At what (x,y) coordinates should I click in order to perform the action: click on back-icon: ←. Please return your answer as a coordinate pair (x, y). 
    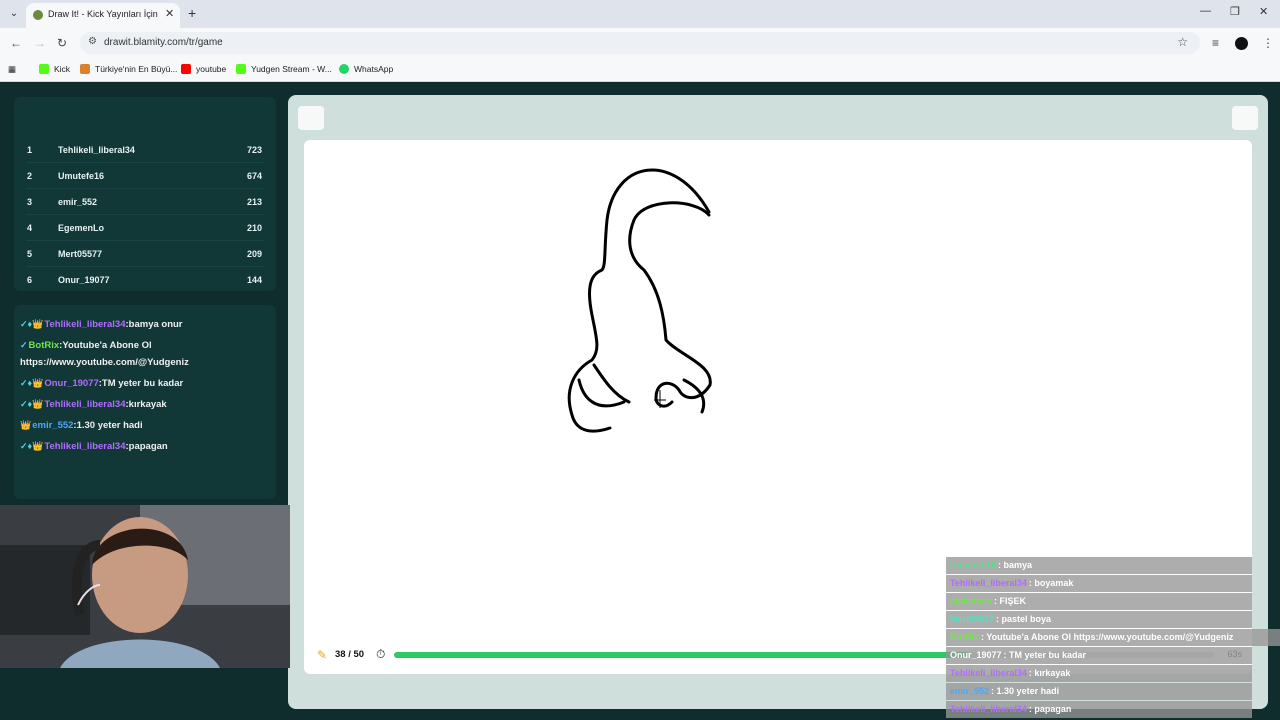
    Looking at the image, I should click on (16, 43).